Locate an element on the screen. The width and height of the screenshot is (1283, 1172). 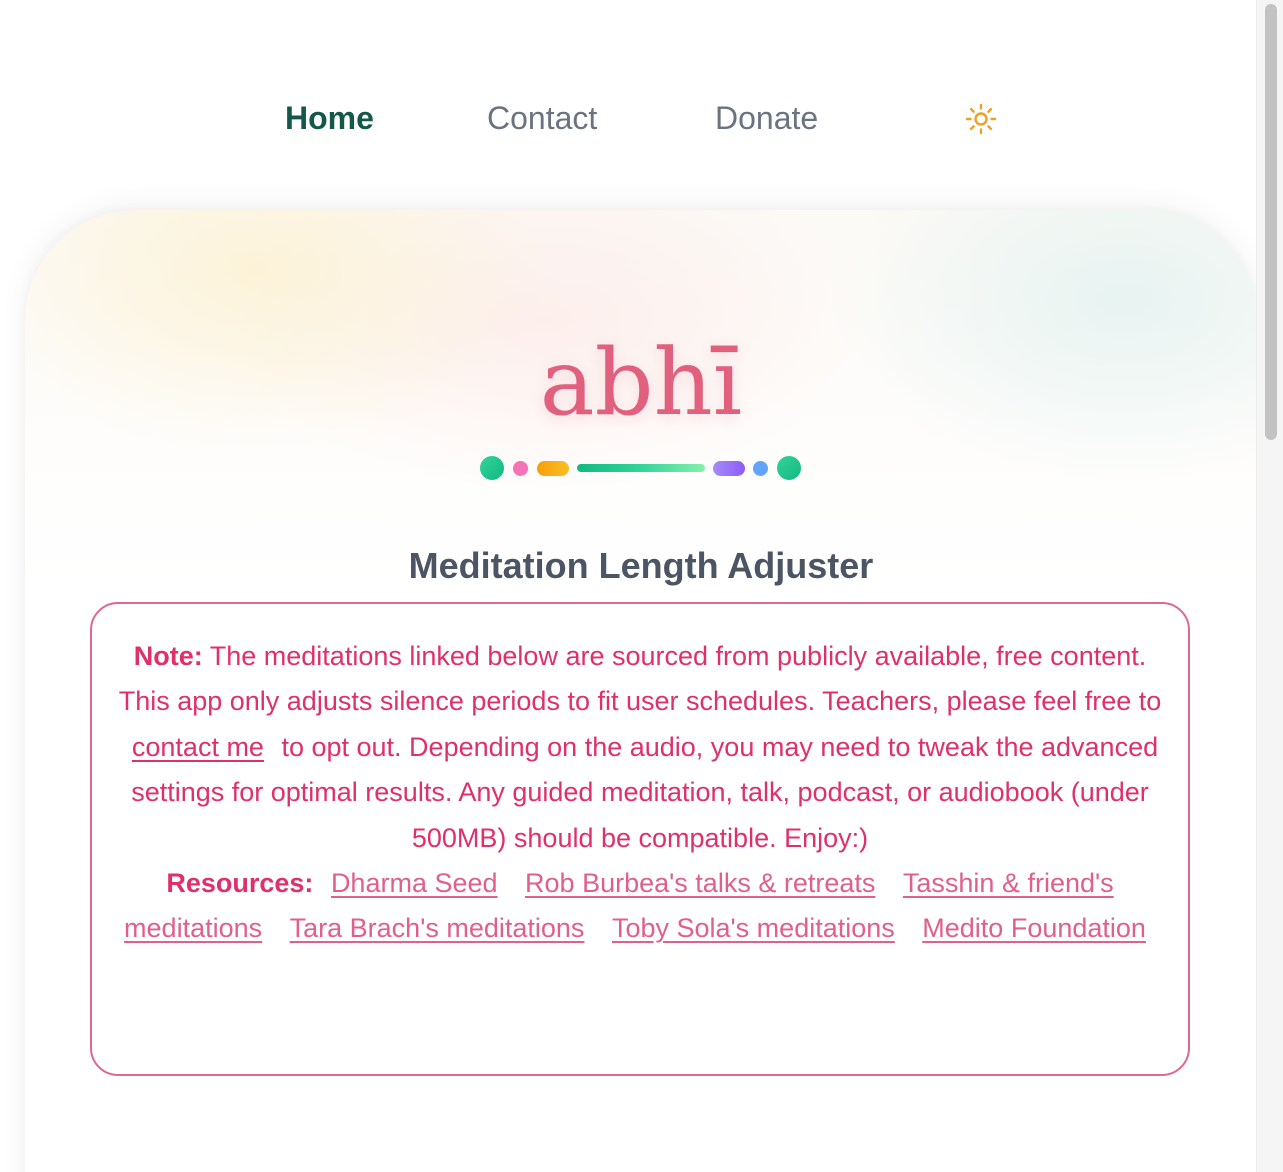
sun-icon is located at coordinates (981, 119).